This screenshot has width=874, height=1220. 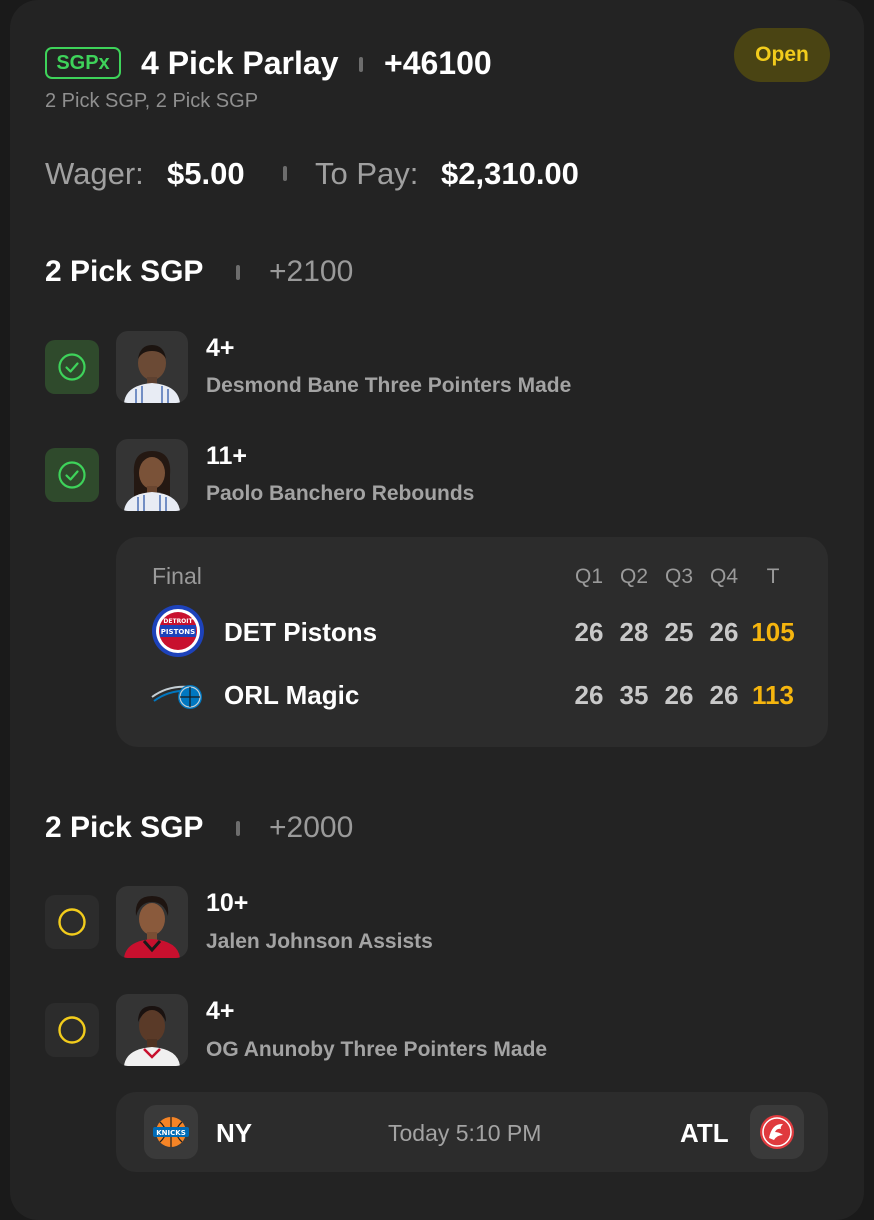 What do you see at coordinates (177, 576) in the screenshot?
I see `game-status: Final` at bounding box center [177, 576].